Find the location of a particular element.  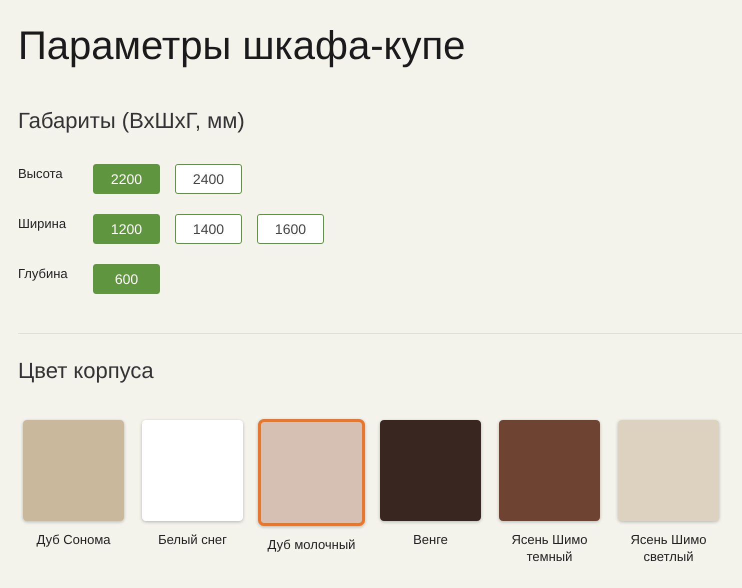

option-label: Глубина is located at coordinates (43, 273).